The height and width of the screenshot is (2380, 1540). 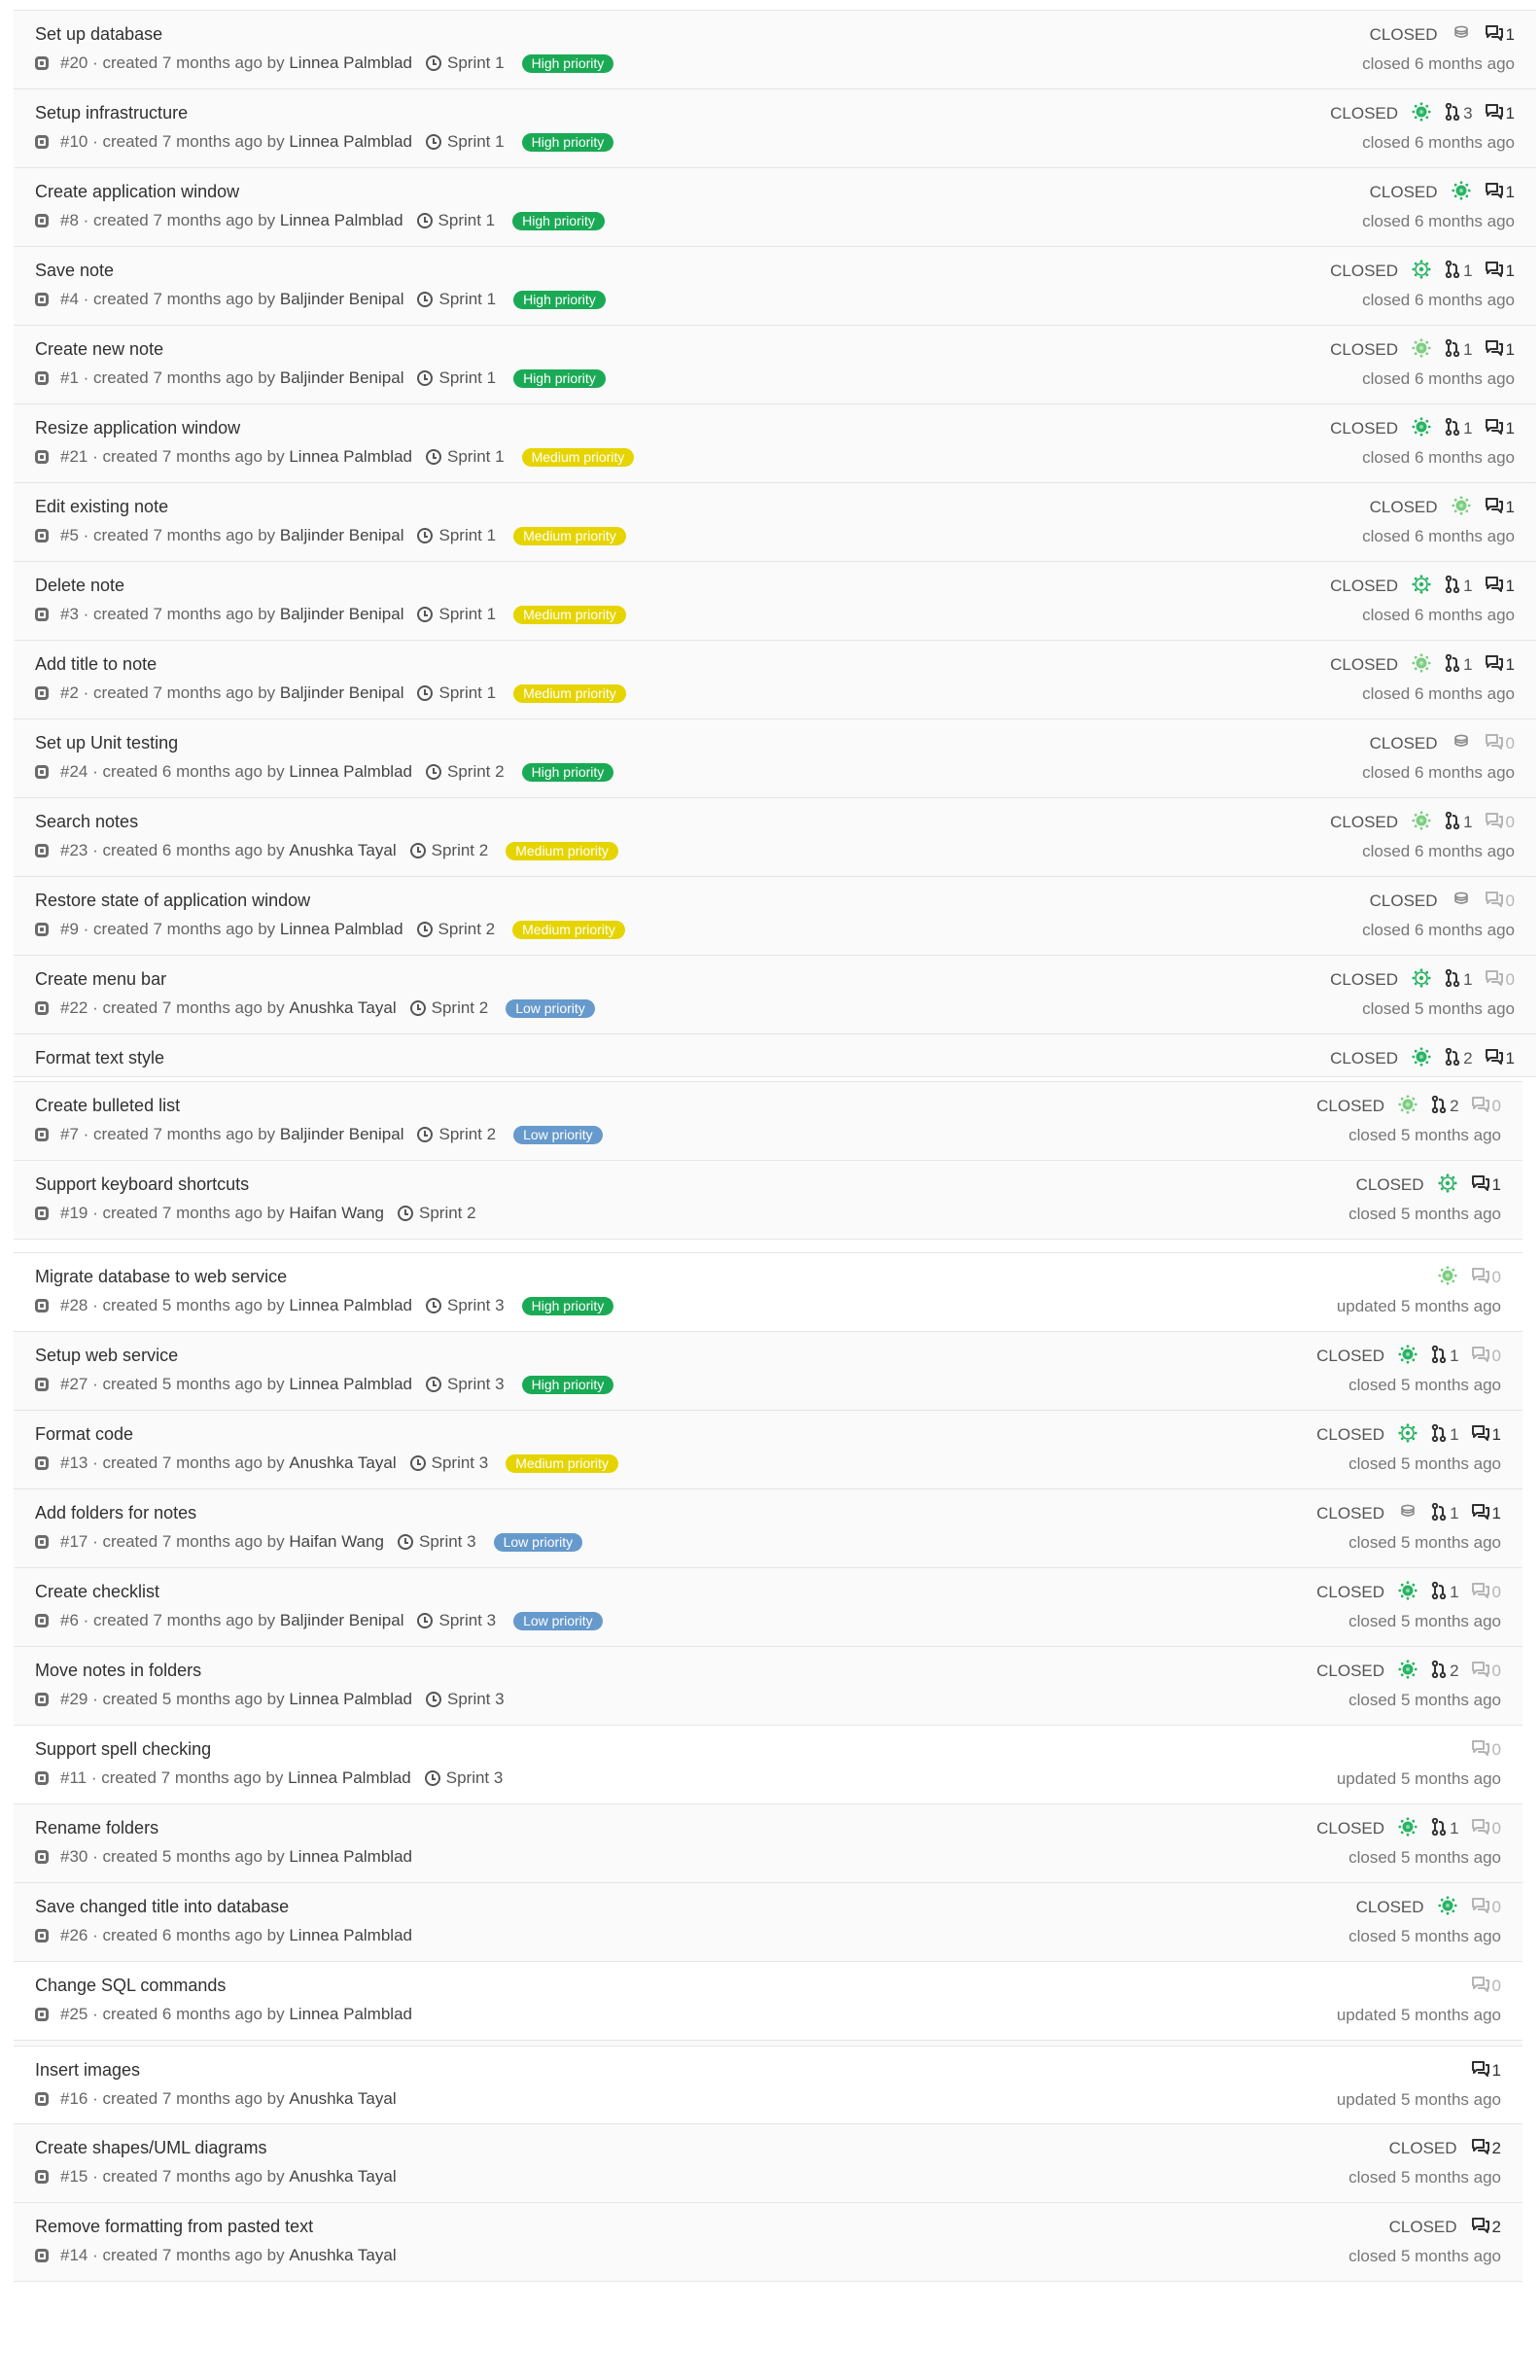 What do you see at coordinates (334, 428) in the screenshot?
I see `issue-title-link: Resize application window` at bounding box center [334, 428].